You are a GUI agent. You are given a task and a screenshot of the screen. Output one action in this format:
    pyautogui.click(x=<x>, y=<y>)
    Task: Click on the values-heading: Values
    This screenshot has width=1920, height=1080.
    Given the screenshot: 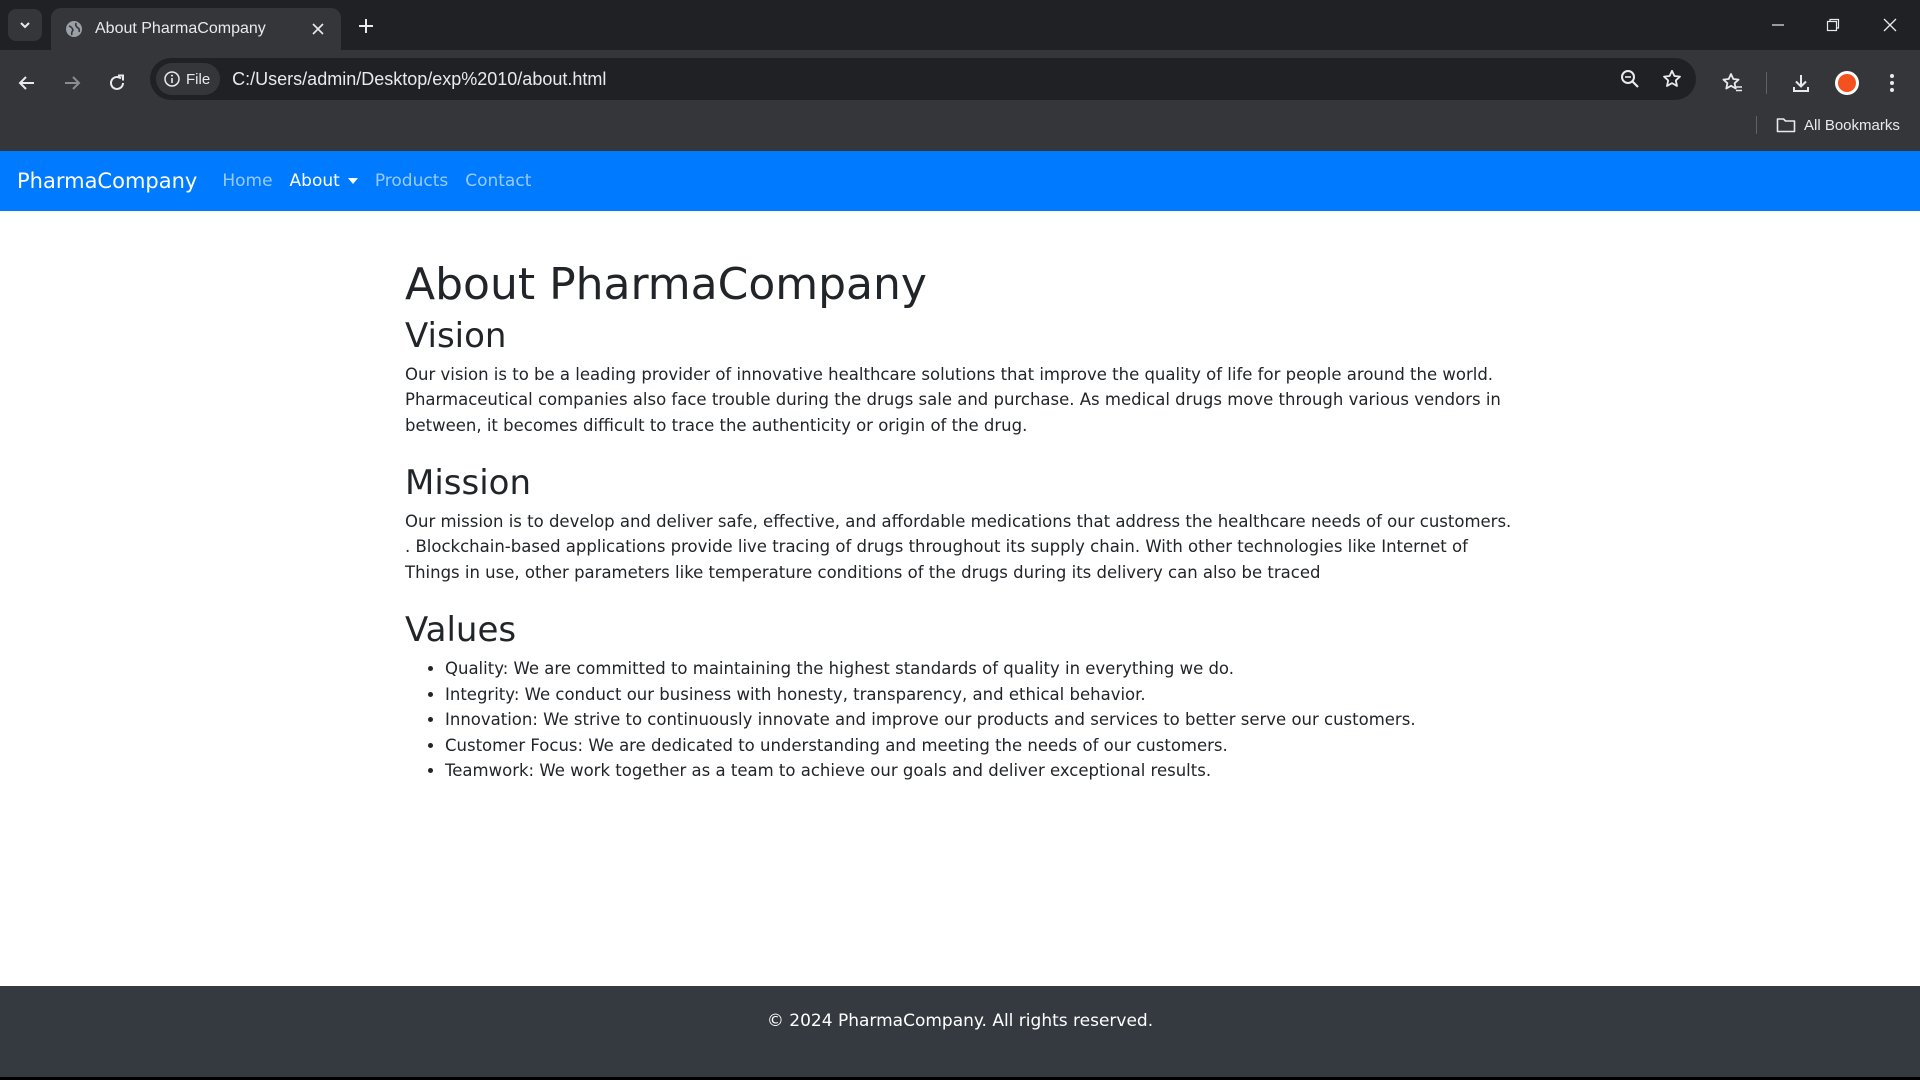 What is the action you would take?
    pyautogui.click(x=461, y=630)
    